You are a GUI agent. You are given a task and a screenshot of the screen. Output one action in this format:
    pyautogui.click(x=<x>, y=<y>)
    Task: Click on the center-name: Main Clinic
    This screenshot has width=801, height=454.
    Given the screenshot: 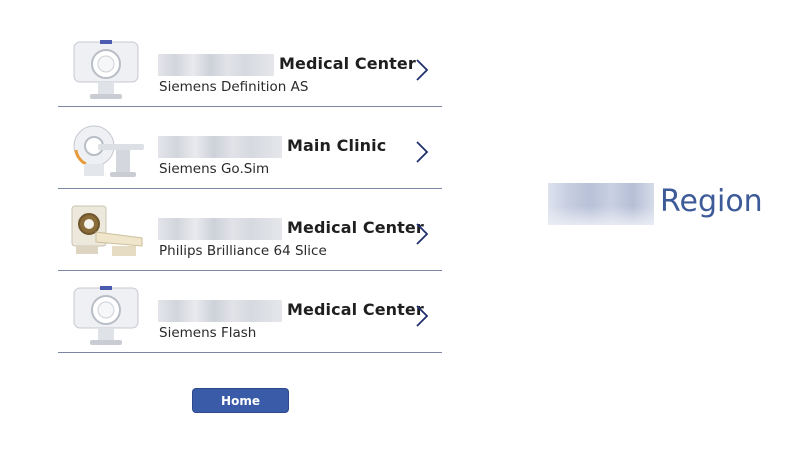 What is the action you would take?
    pyautogui.click(x=337, y=145)
    